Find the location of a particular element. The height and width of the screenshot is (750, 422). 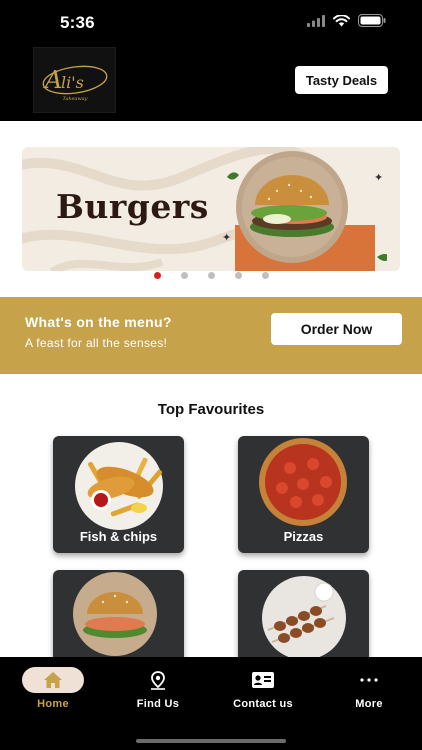

status-bar: 5:36 is located at coordinates (211, 23).